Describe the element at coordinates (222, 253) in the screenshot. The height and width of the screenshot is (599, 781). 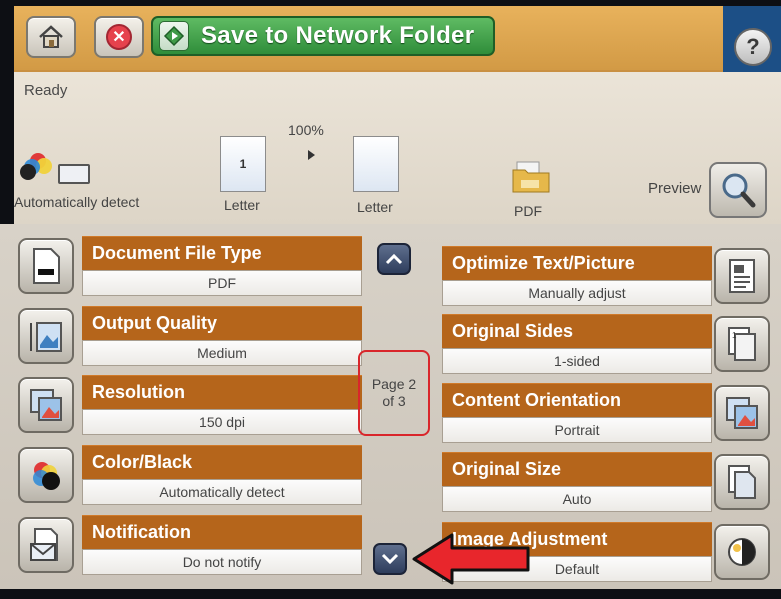
I see `setting-title: Document File Type` at that location.